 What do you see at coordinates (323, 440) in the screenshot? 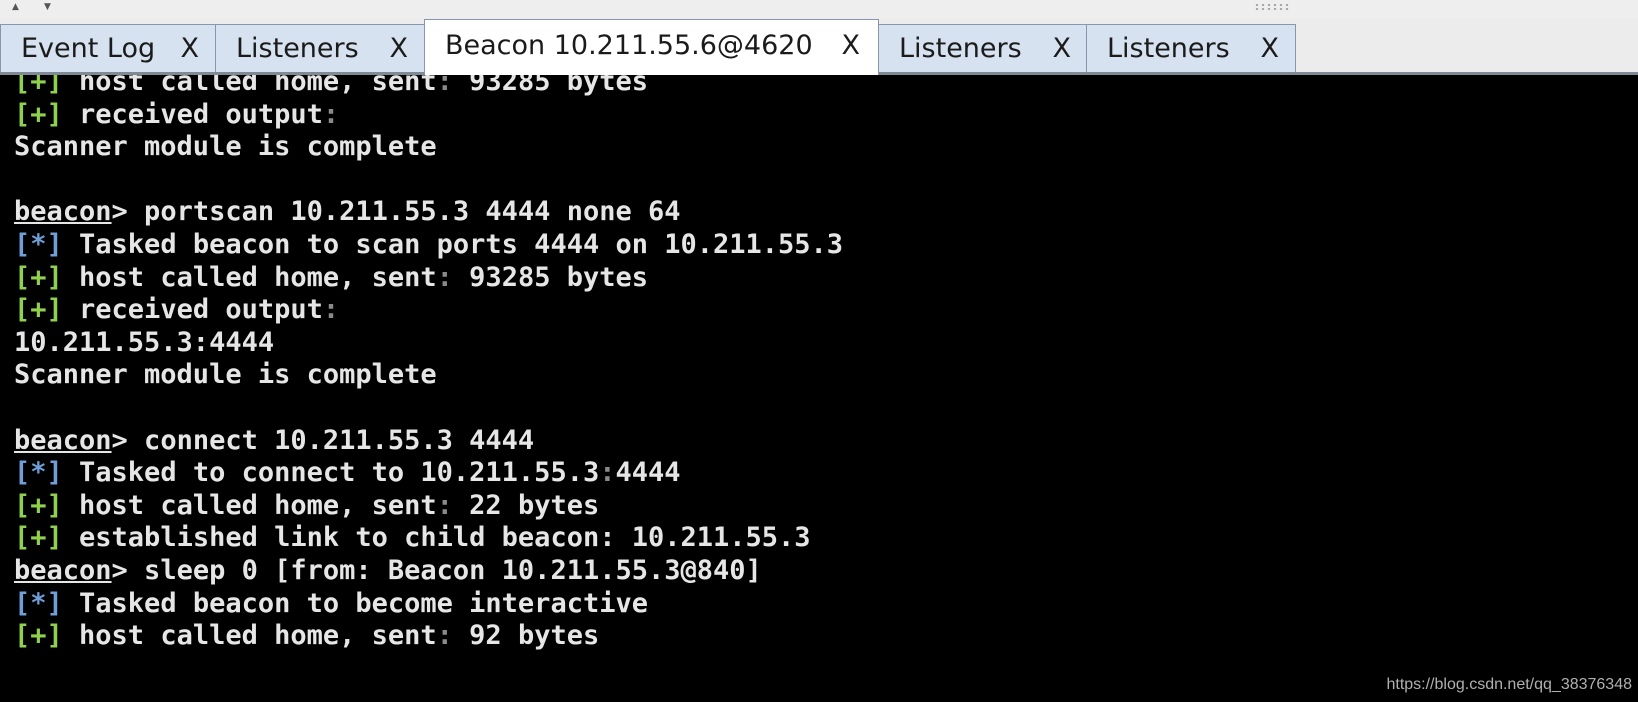
I see `console-command: > connect 10.211.55.3 4444` at bounding box center [323, 440].